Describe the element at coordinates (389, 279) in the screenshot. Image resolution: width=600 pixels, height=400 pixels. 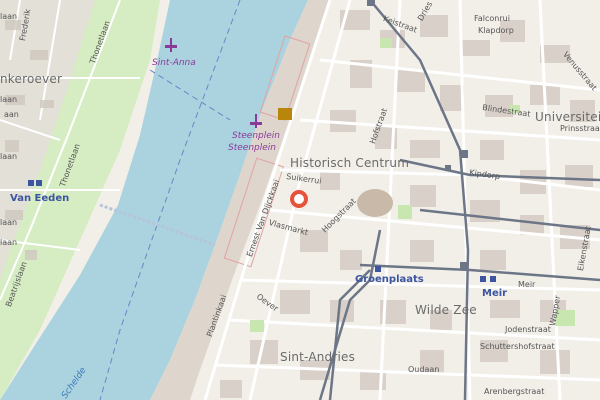
I see `station-groenplaats: Groenplaats` at that location.